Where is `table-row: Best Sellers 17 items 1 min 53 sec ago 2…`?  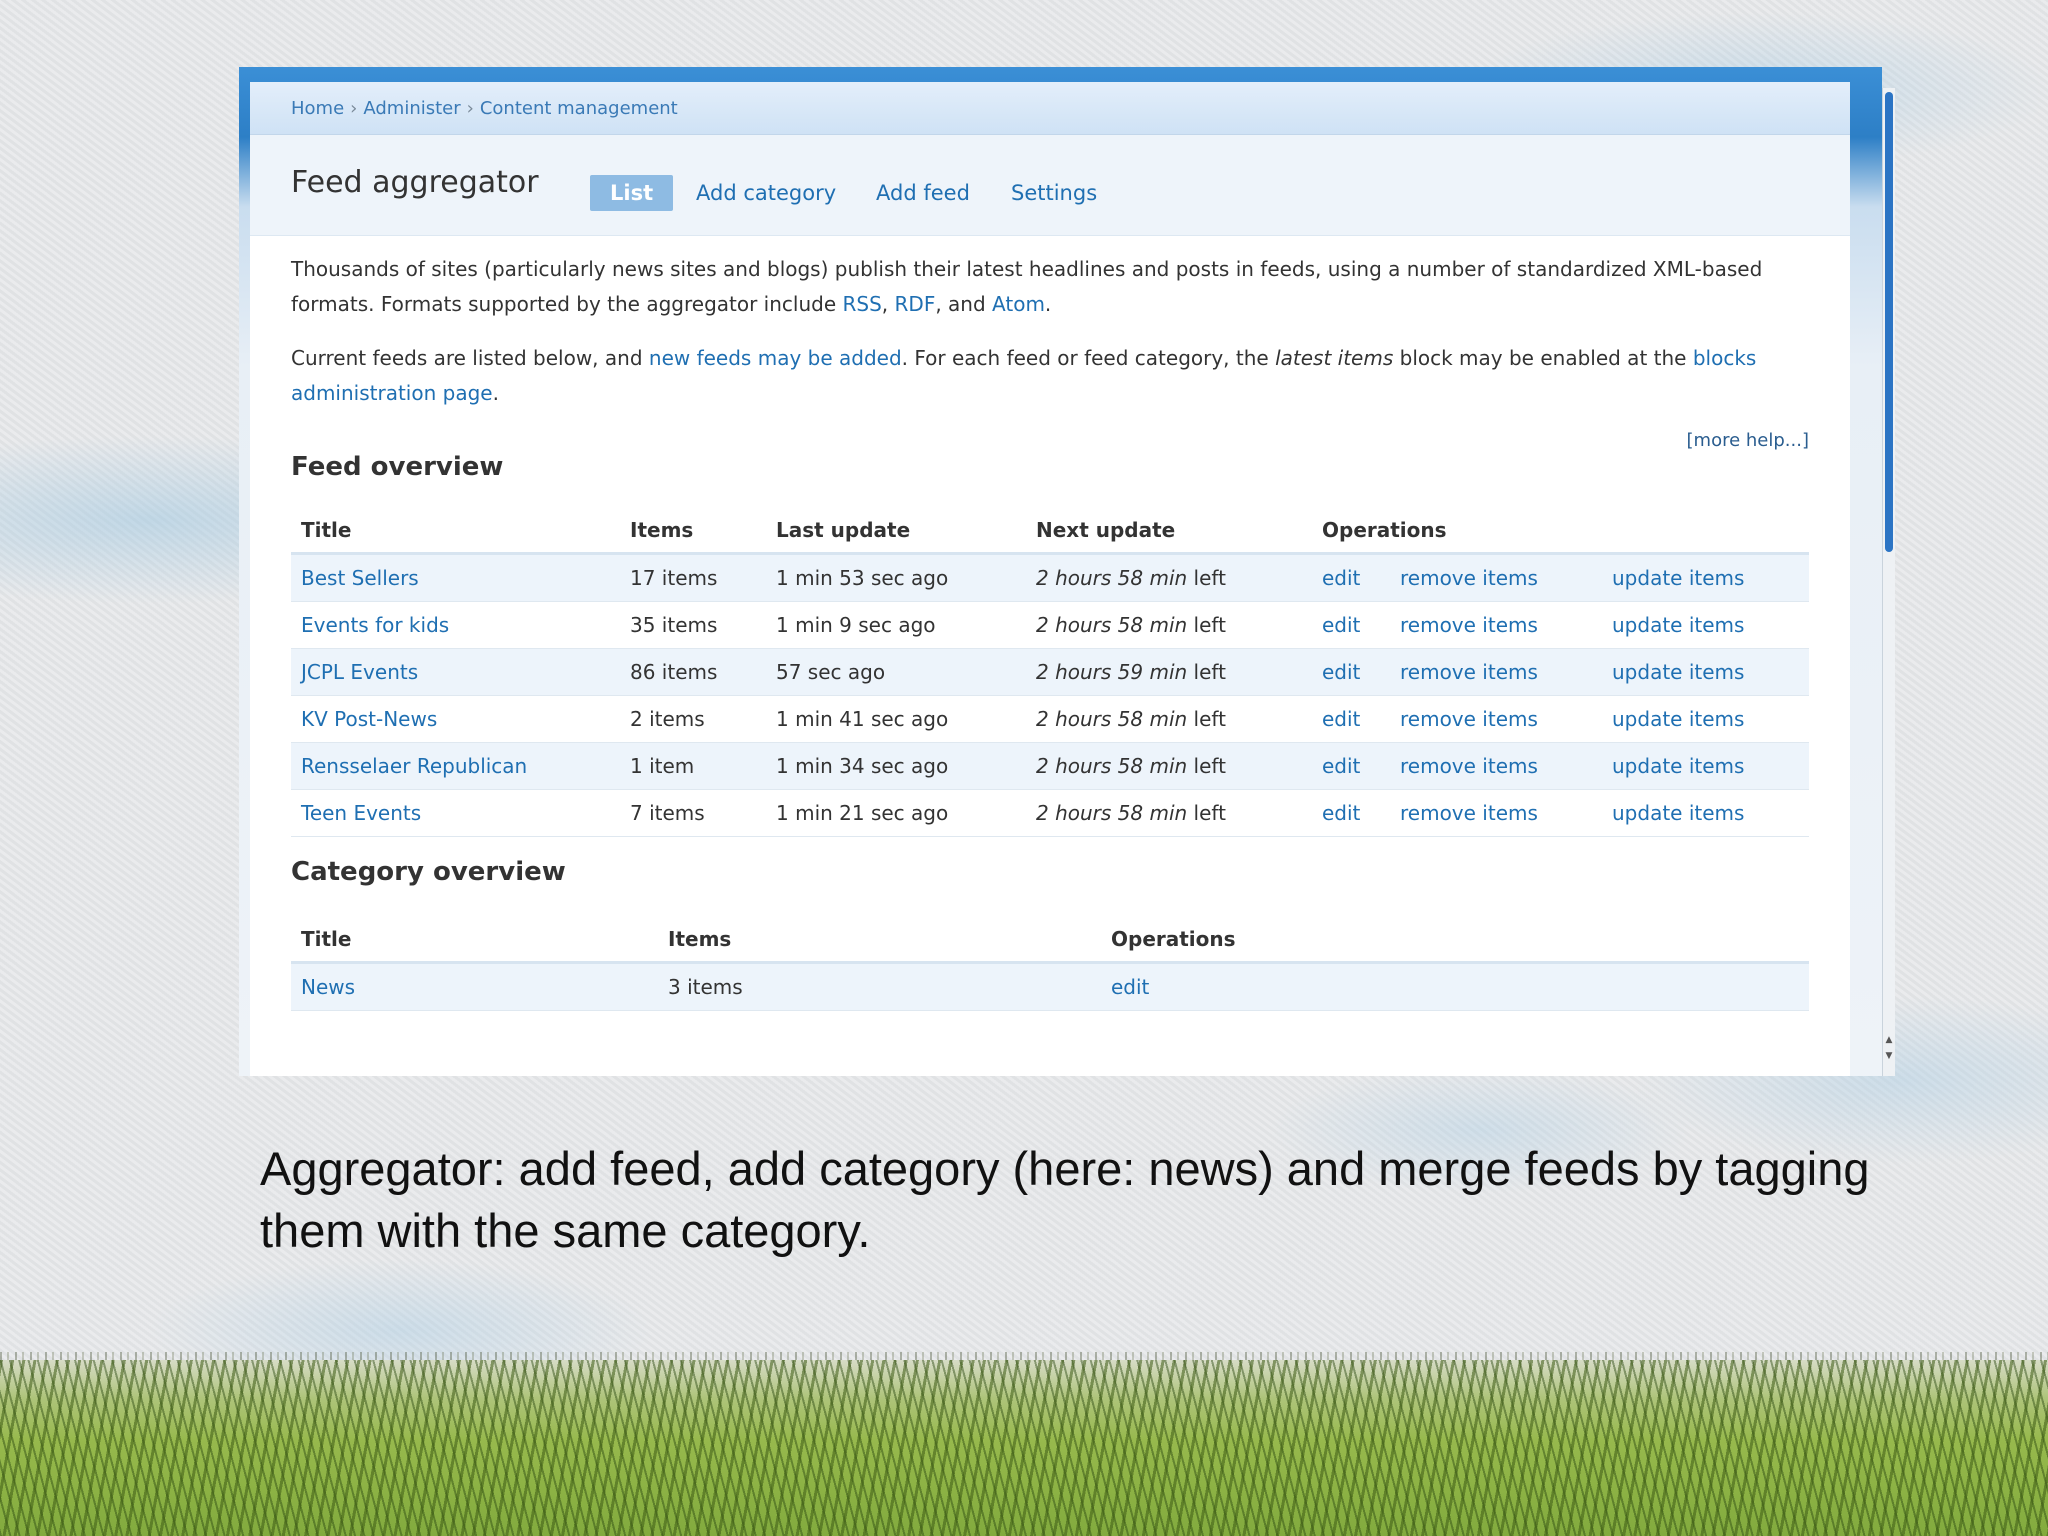 table-row: Best Sellers 17 items 1 min 53 sec ago 2… is located at coordinates (1050, 577).